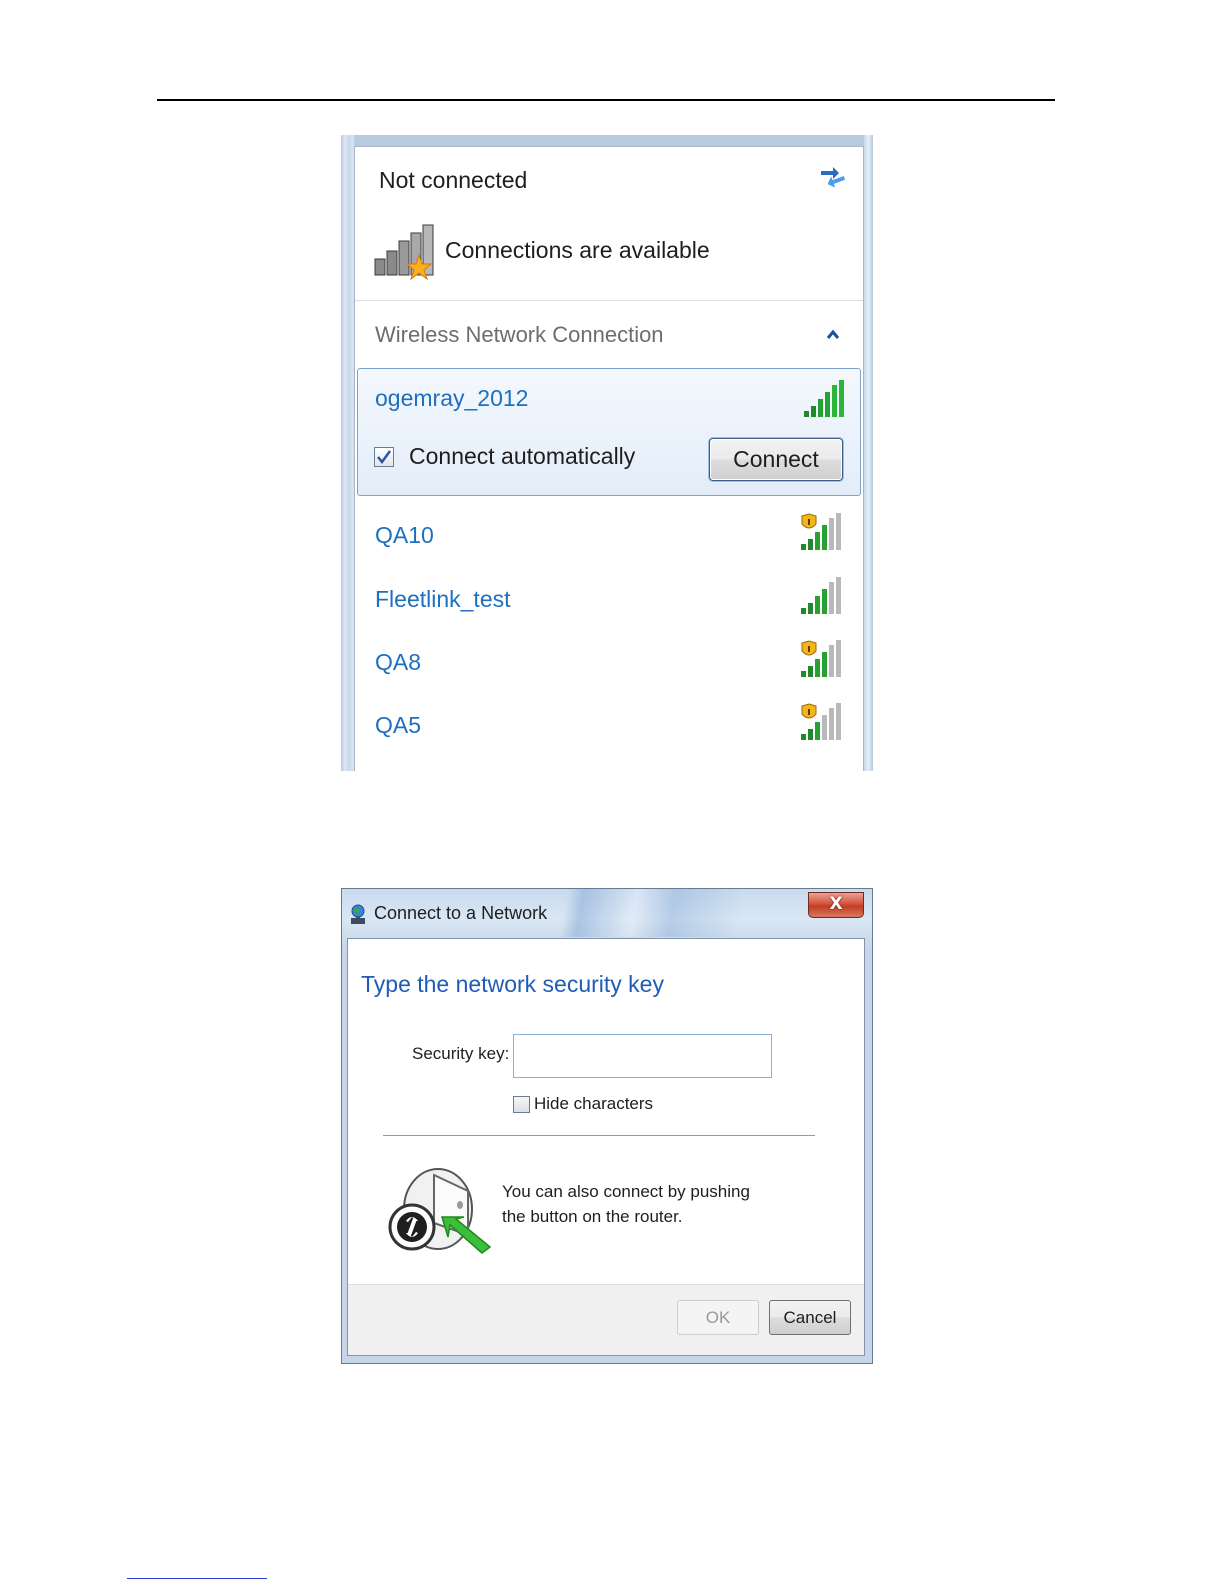 This screenshot has width=1225, height=1585. I want to click on network-item-qa5: QA5, so click(609, 729).